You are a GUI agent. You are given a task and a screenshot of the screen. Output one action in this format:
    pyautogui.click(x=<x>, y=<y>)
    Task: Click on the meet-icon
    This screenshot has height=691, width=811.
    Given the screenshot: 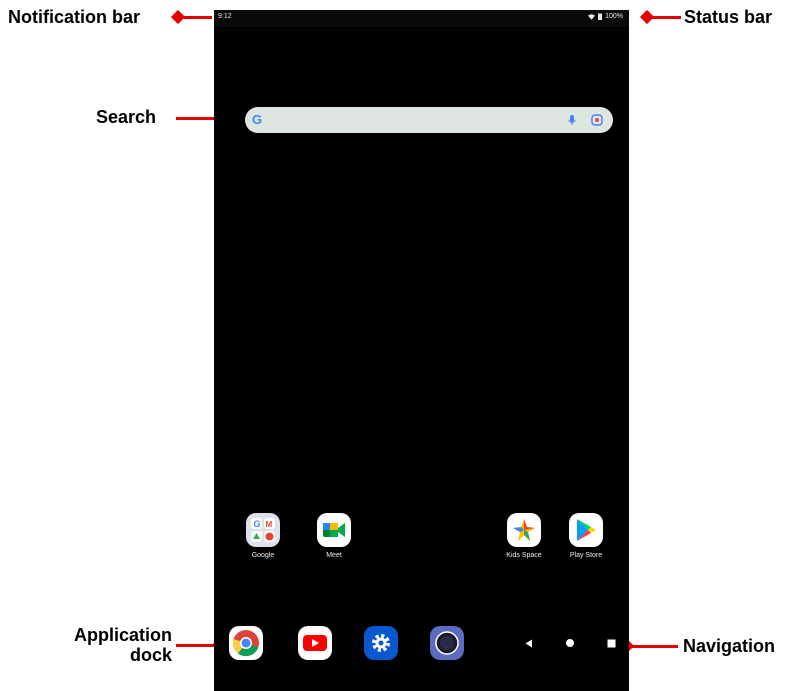 What is the action you would take?
    pyautogui.click(x=334, y=530)
    